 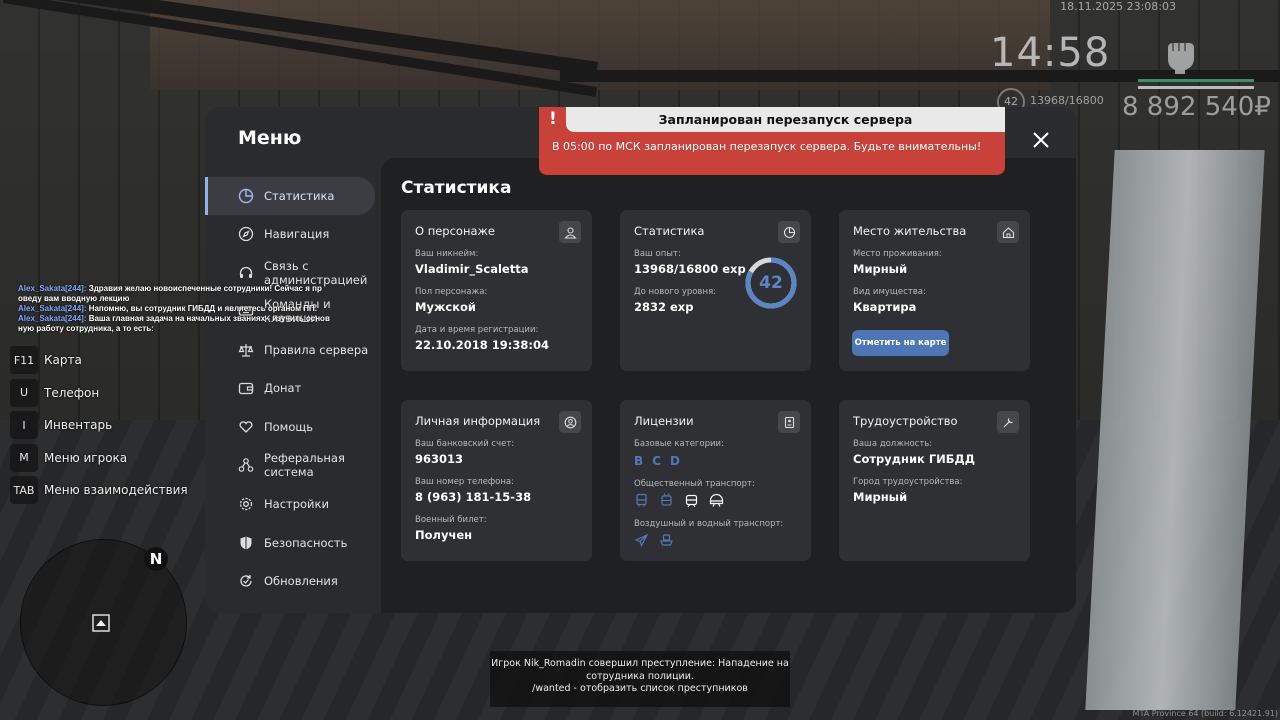 I want to click on network-icon, so click(x=246, y=465).